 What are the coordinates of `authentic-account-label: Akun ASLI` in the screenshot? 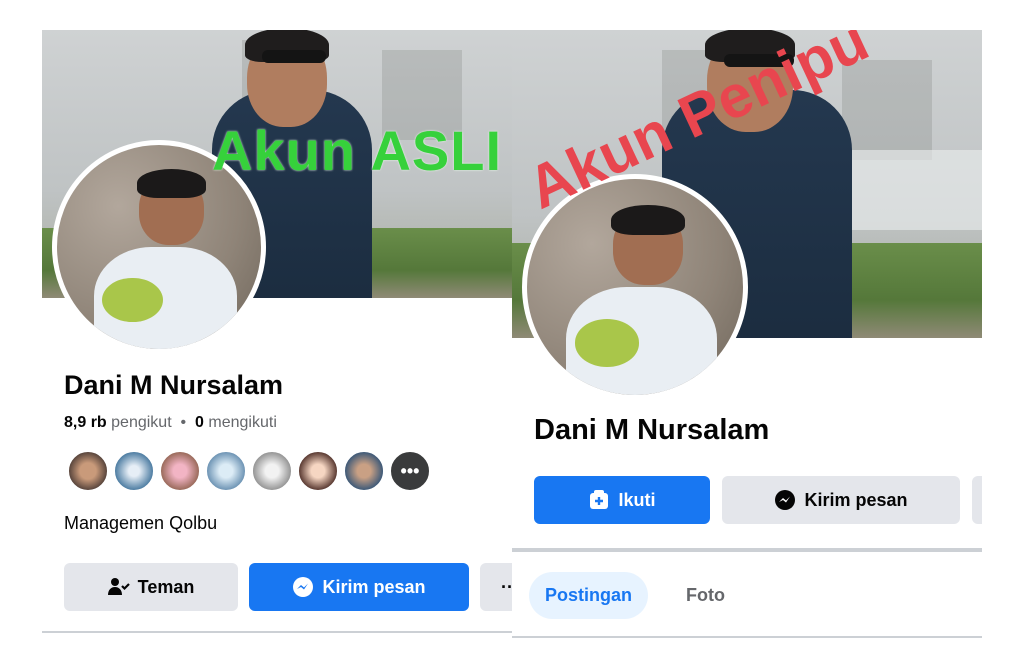 It's located at (357, 150).